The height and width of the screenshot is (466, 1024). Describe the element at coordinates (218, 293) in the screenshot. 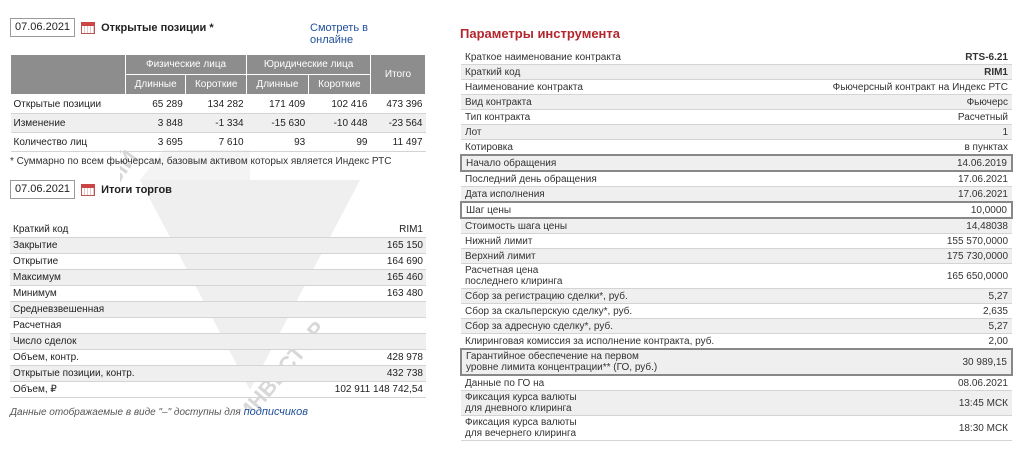

I see `table-row: Минимум 163 480` at that location.